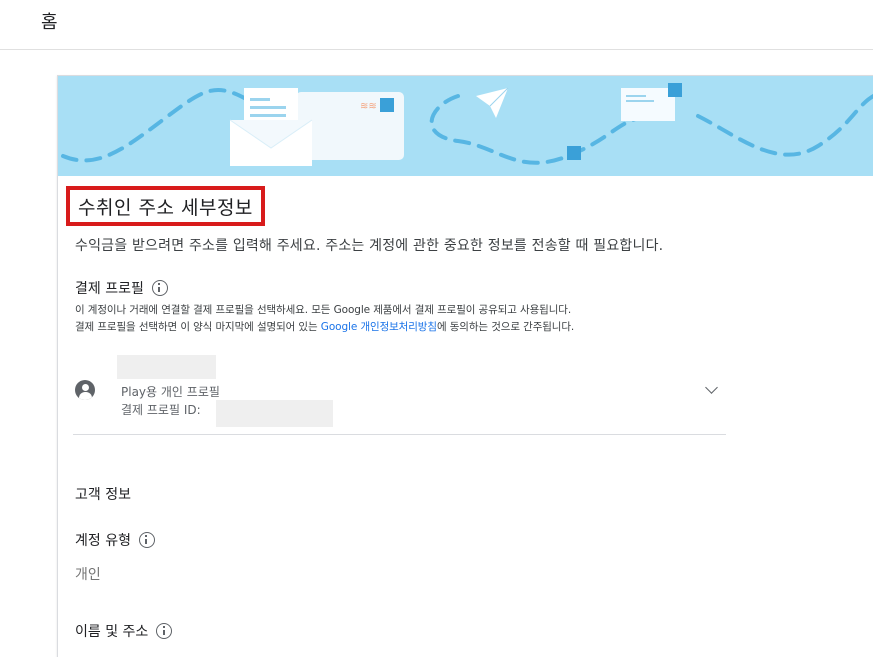 This screenshot has height=657, width=873. What do you see at coordinates (103, 541) in the screenshot?
I see `account-type-label-text: 계정 유형` at bounding box center [103, 541].